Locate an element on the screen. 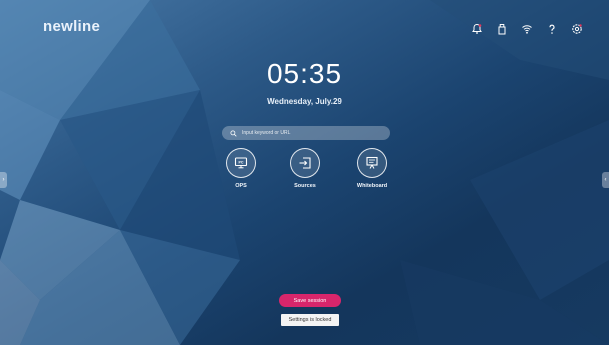 This screenshot has height=345, width=609. clock-time: 05:35 is located at coordinates (304, 73).